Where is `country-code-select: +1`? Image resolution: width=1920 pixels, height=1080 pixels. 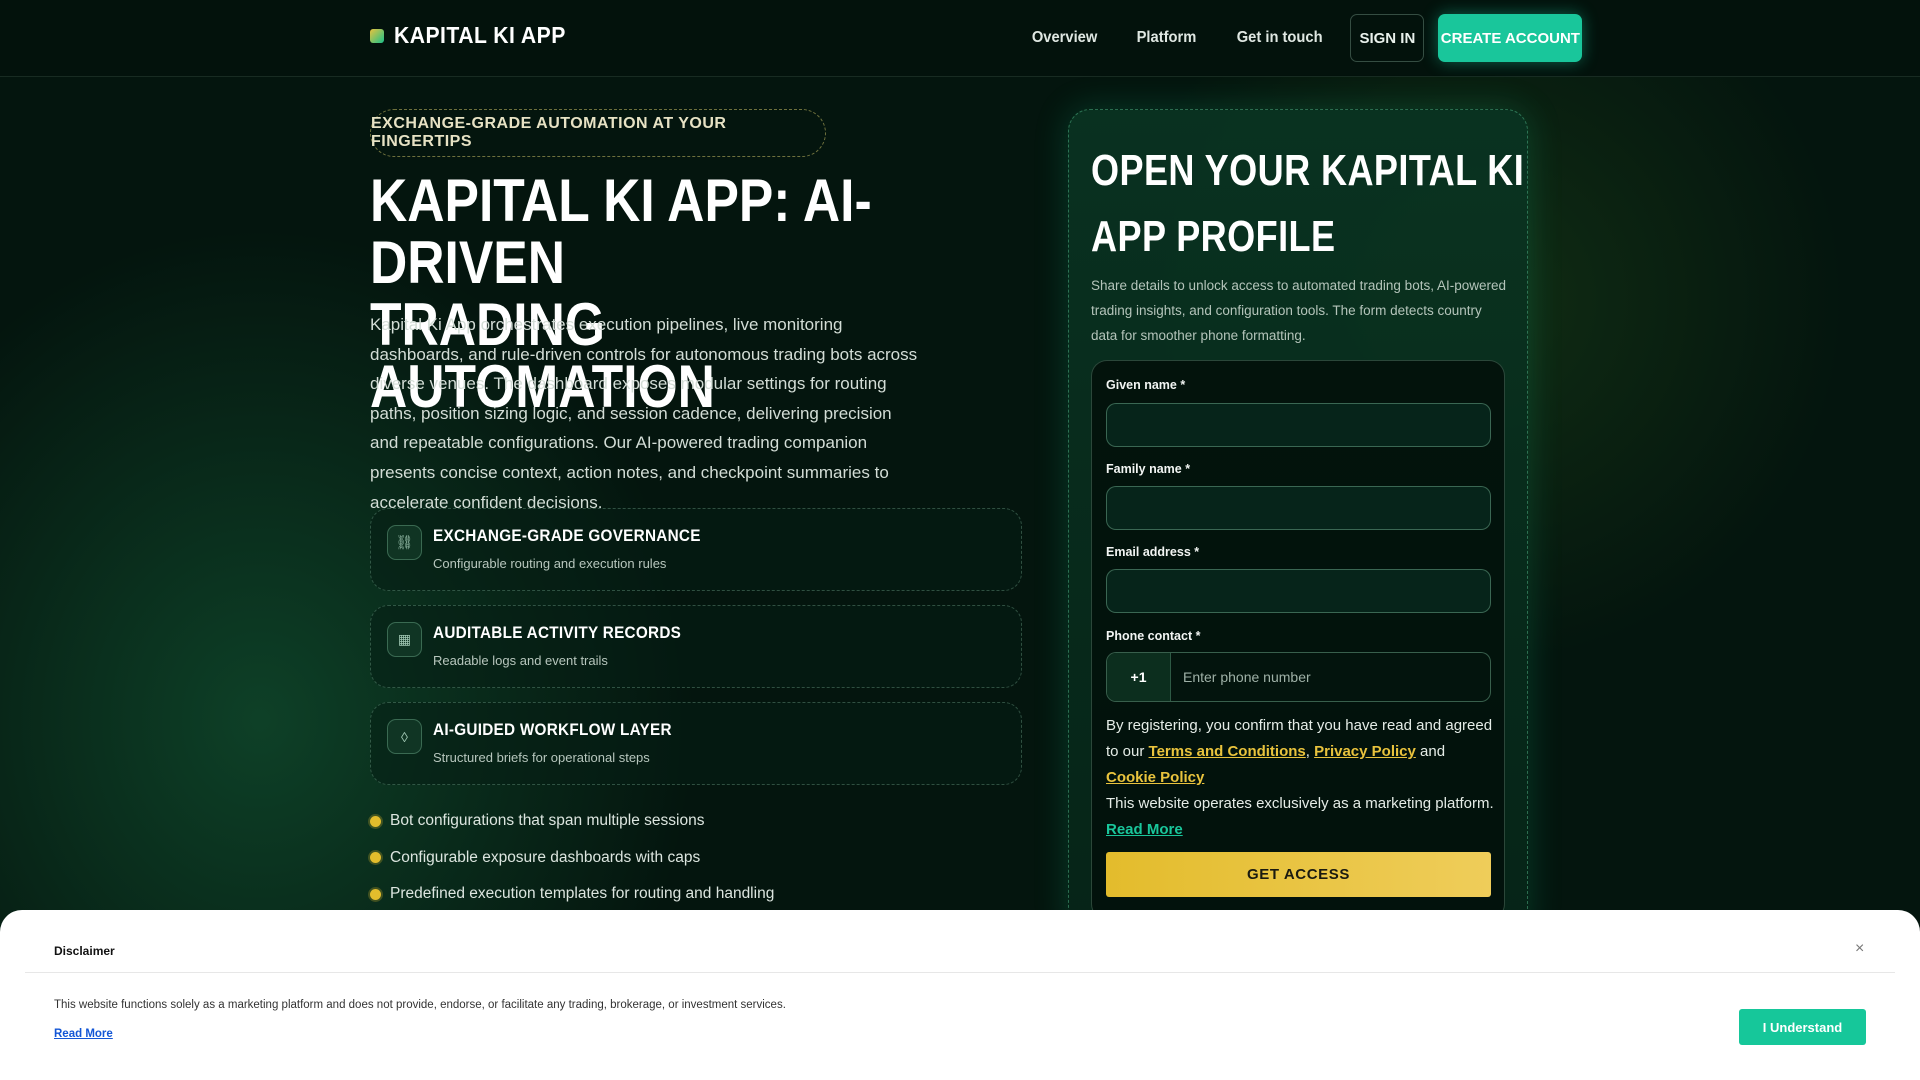
country-code-select: +1 is located at coordinates (1139, 677).